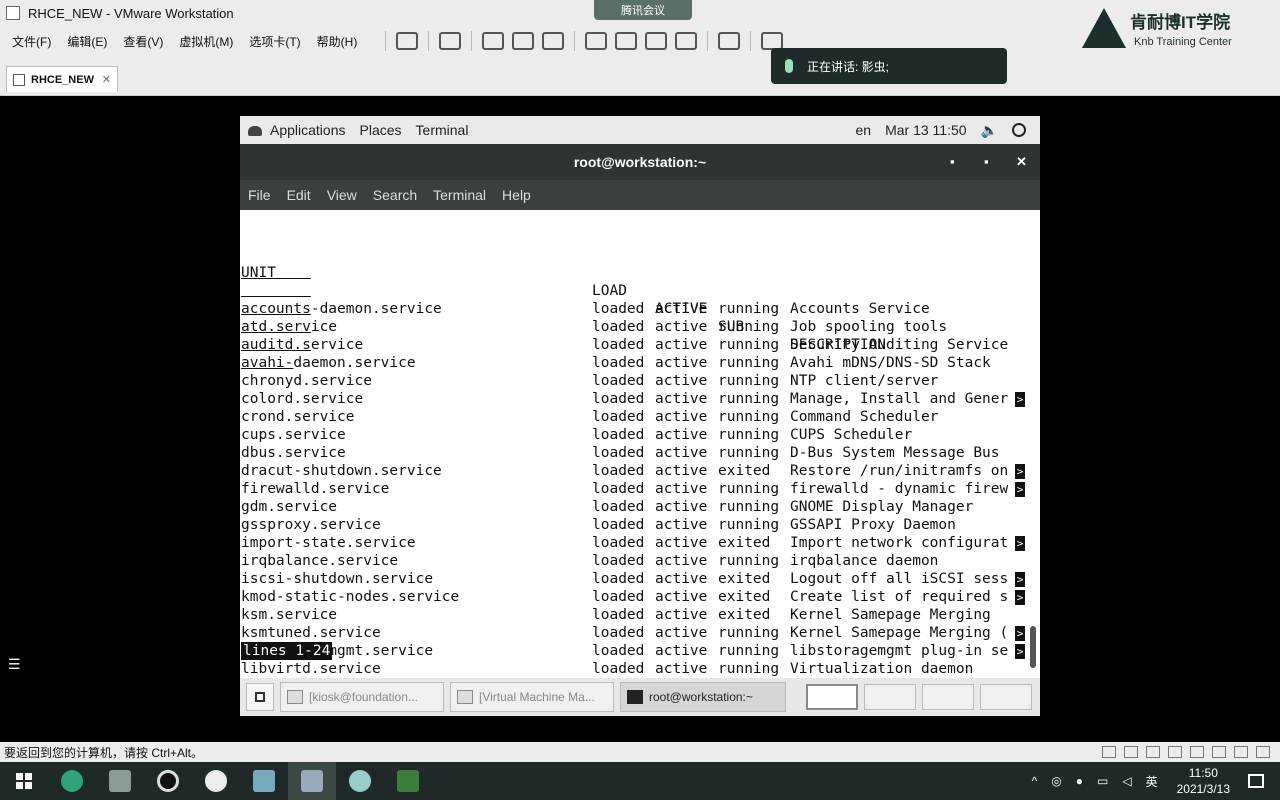 This screenshot has height=800, width=1280. Describe the element at coordinates (342, 195) in the screenshot. I see `terminal-menu-view: View` at that location.